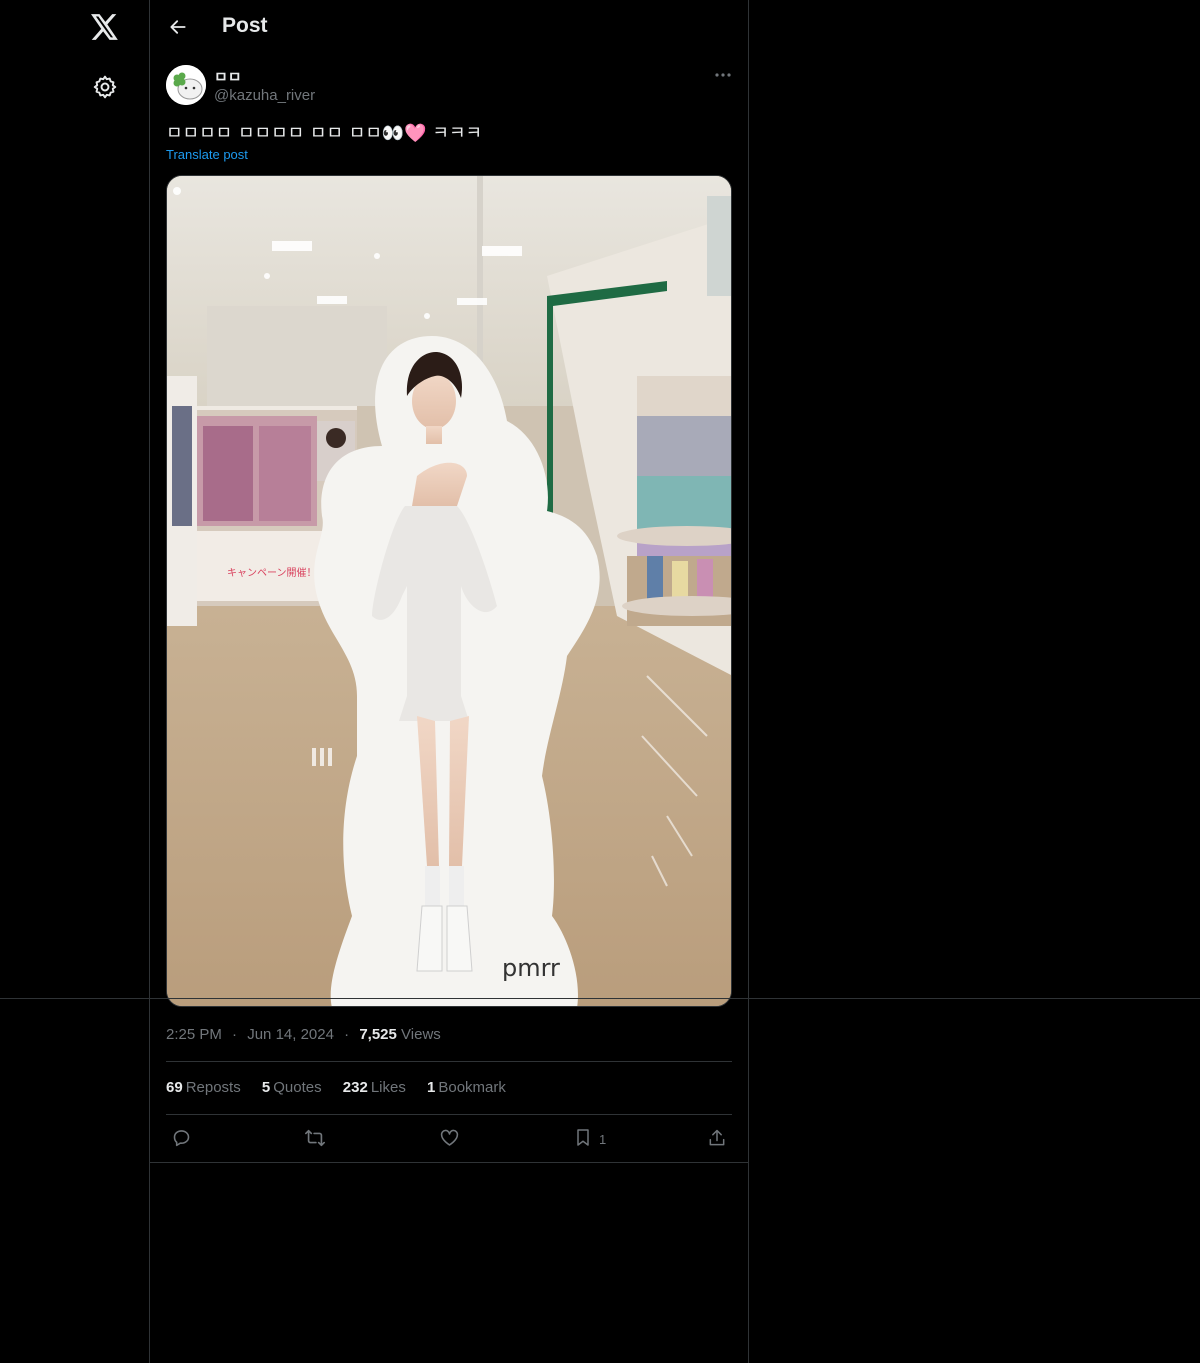 This screenshot has width=1200, height=1363. I want to click on translate-link: Translate post, so click(207, 154).